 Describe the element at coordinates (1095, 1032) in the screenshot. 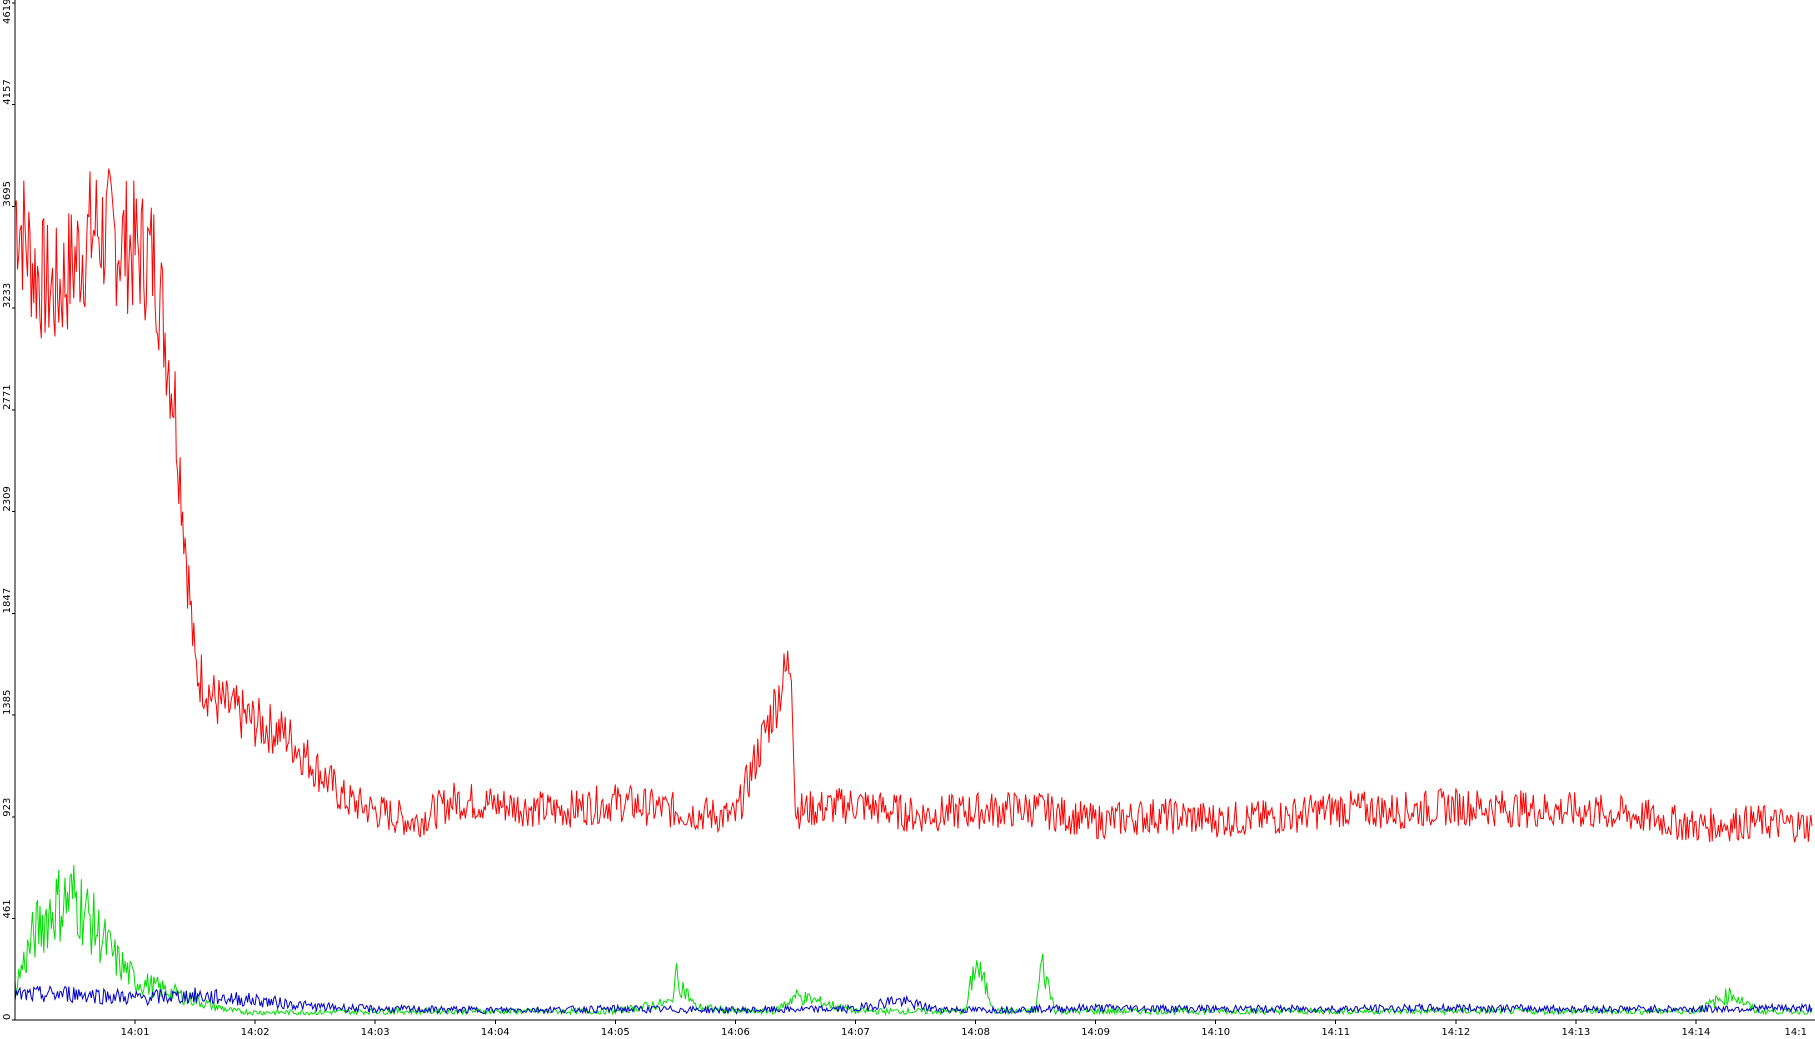

I see `x-tick-label: 14:09` at that location.